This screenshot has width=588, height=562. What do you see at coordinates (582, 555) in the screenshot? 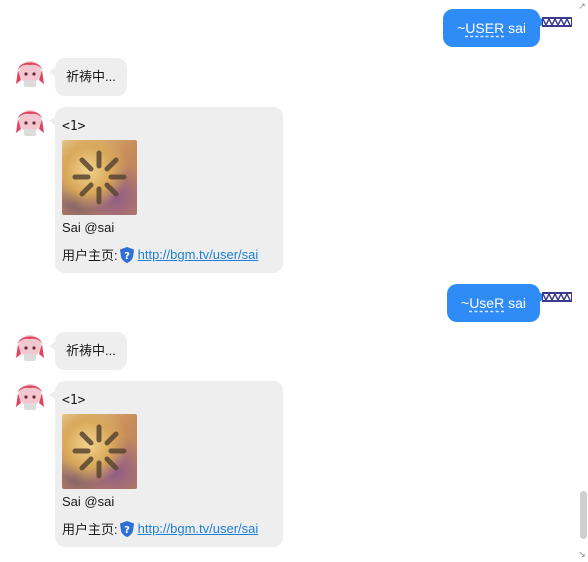
I see `scroll-down-icon: ↘` at bounding box center [582, 555].